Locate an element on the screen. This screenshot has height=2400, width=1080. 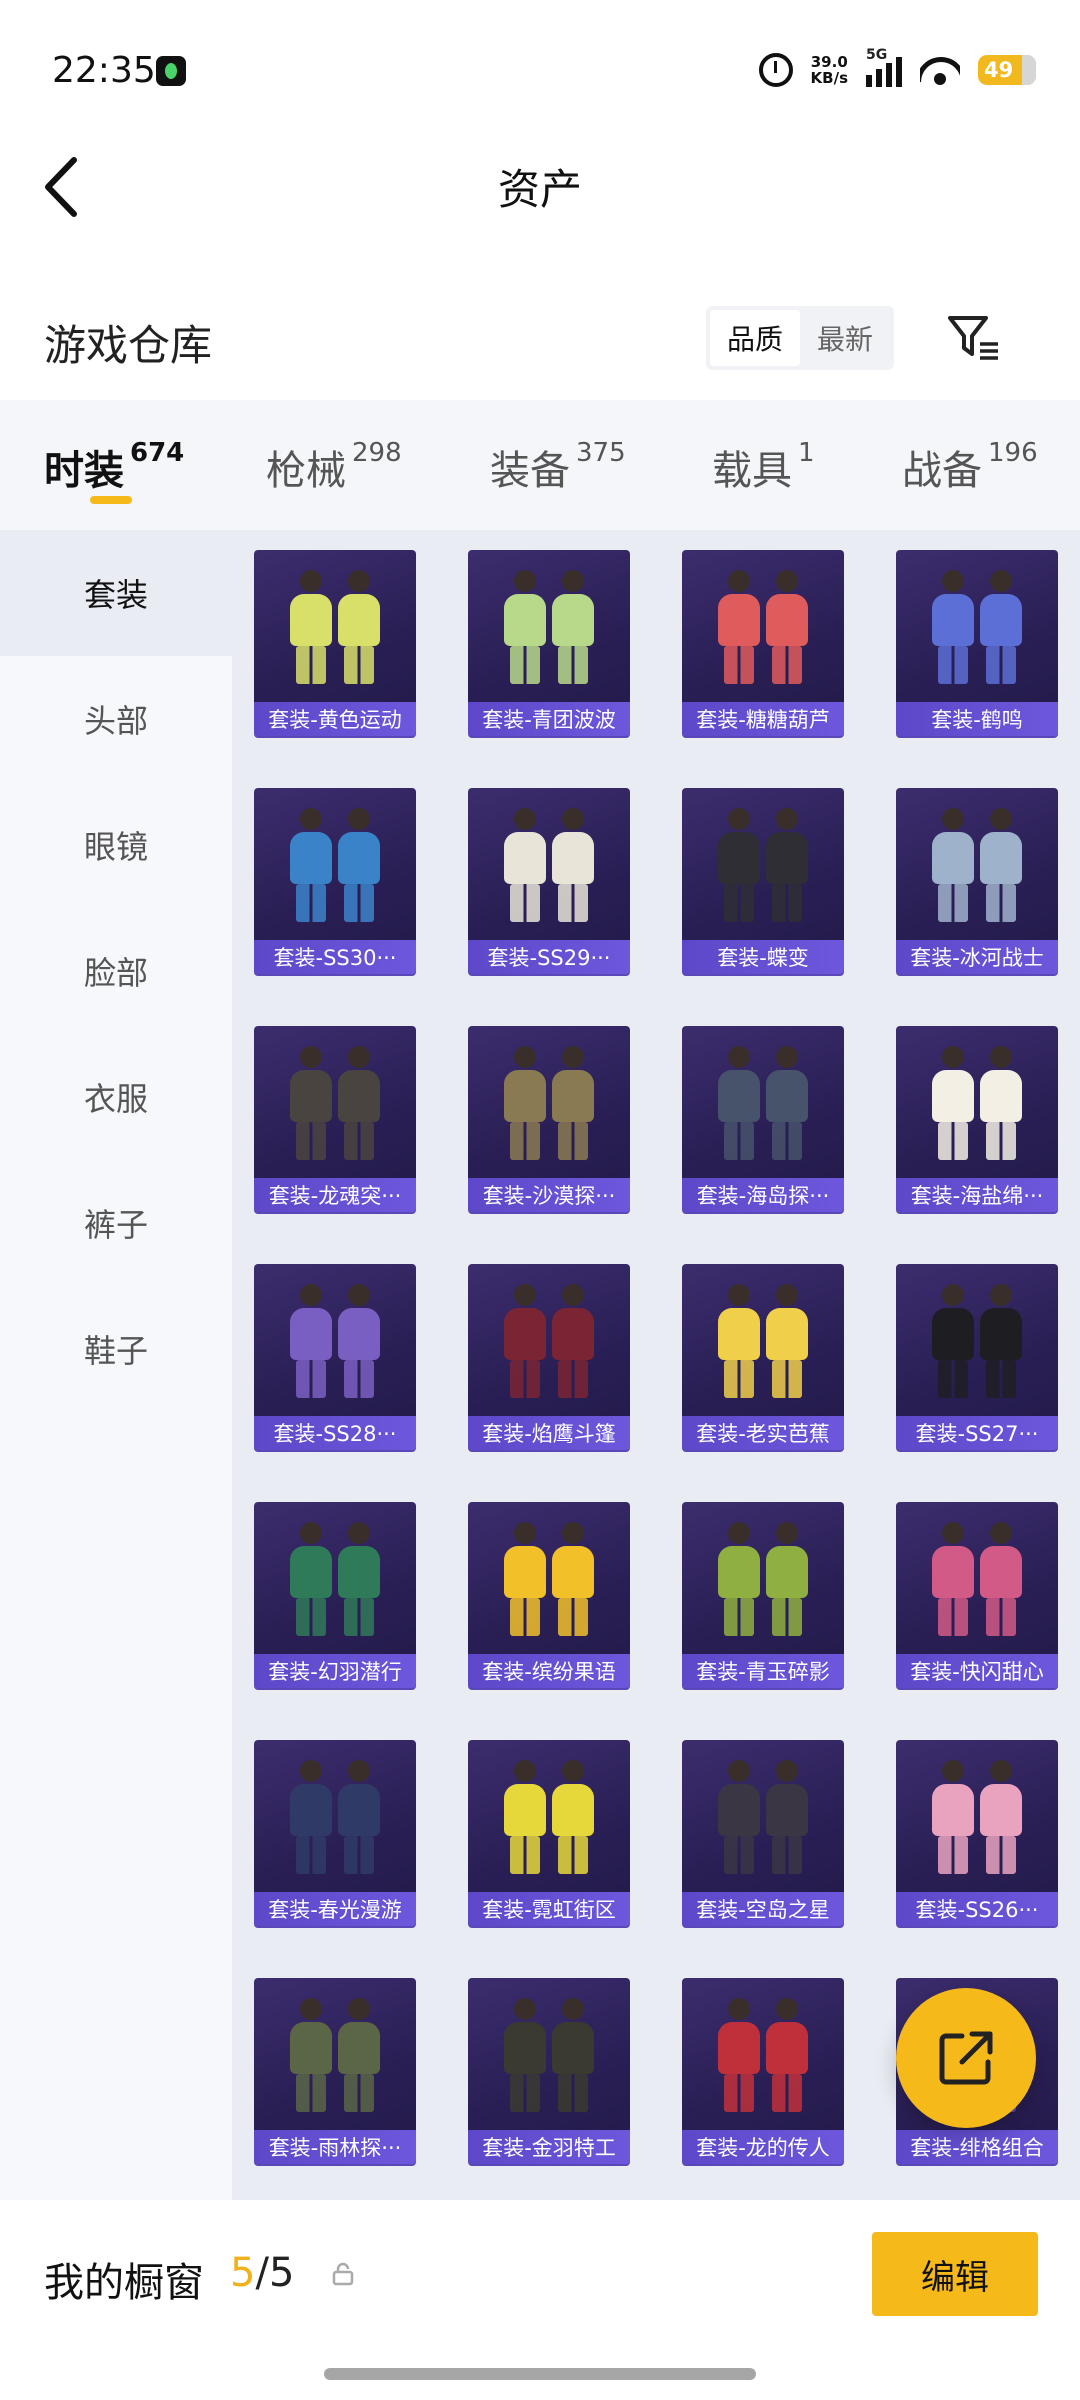
page-title: 资产 is located at coordinates (539, 189).